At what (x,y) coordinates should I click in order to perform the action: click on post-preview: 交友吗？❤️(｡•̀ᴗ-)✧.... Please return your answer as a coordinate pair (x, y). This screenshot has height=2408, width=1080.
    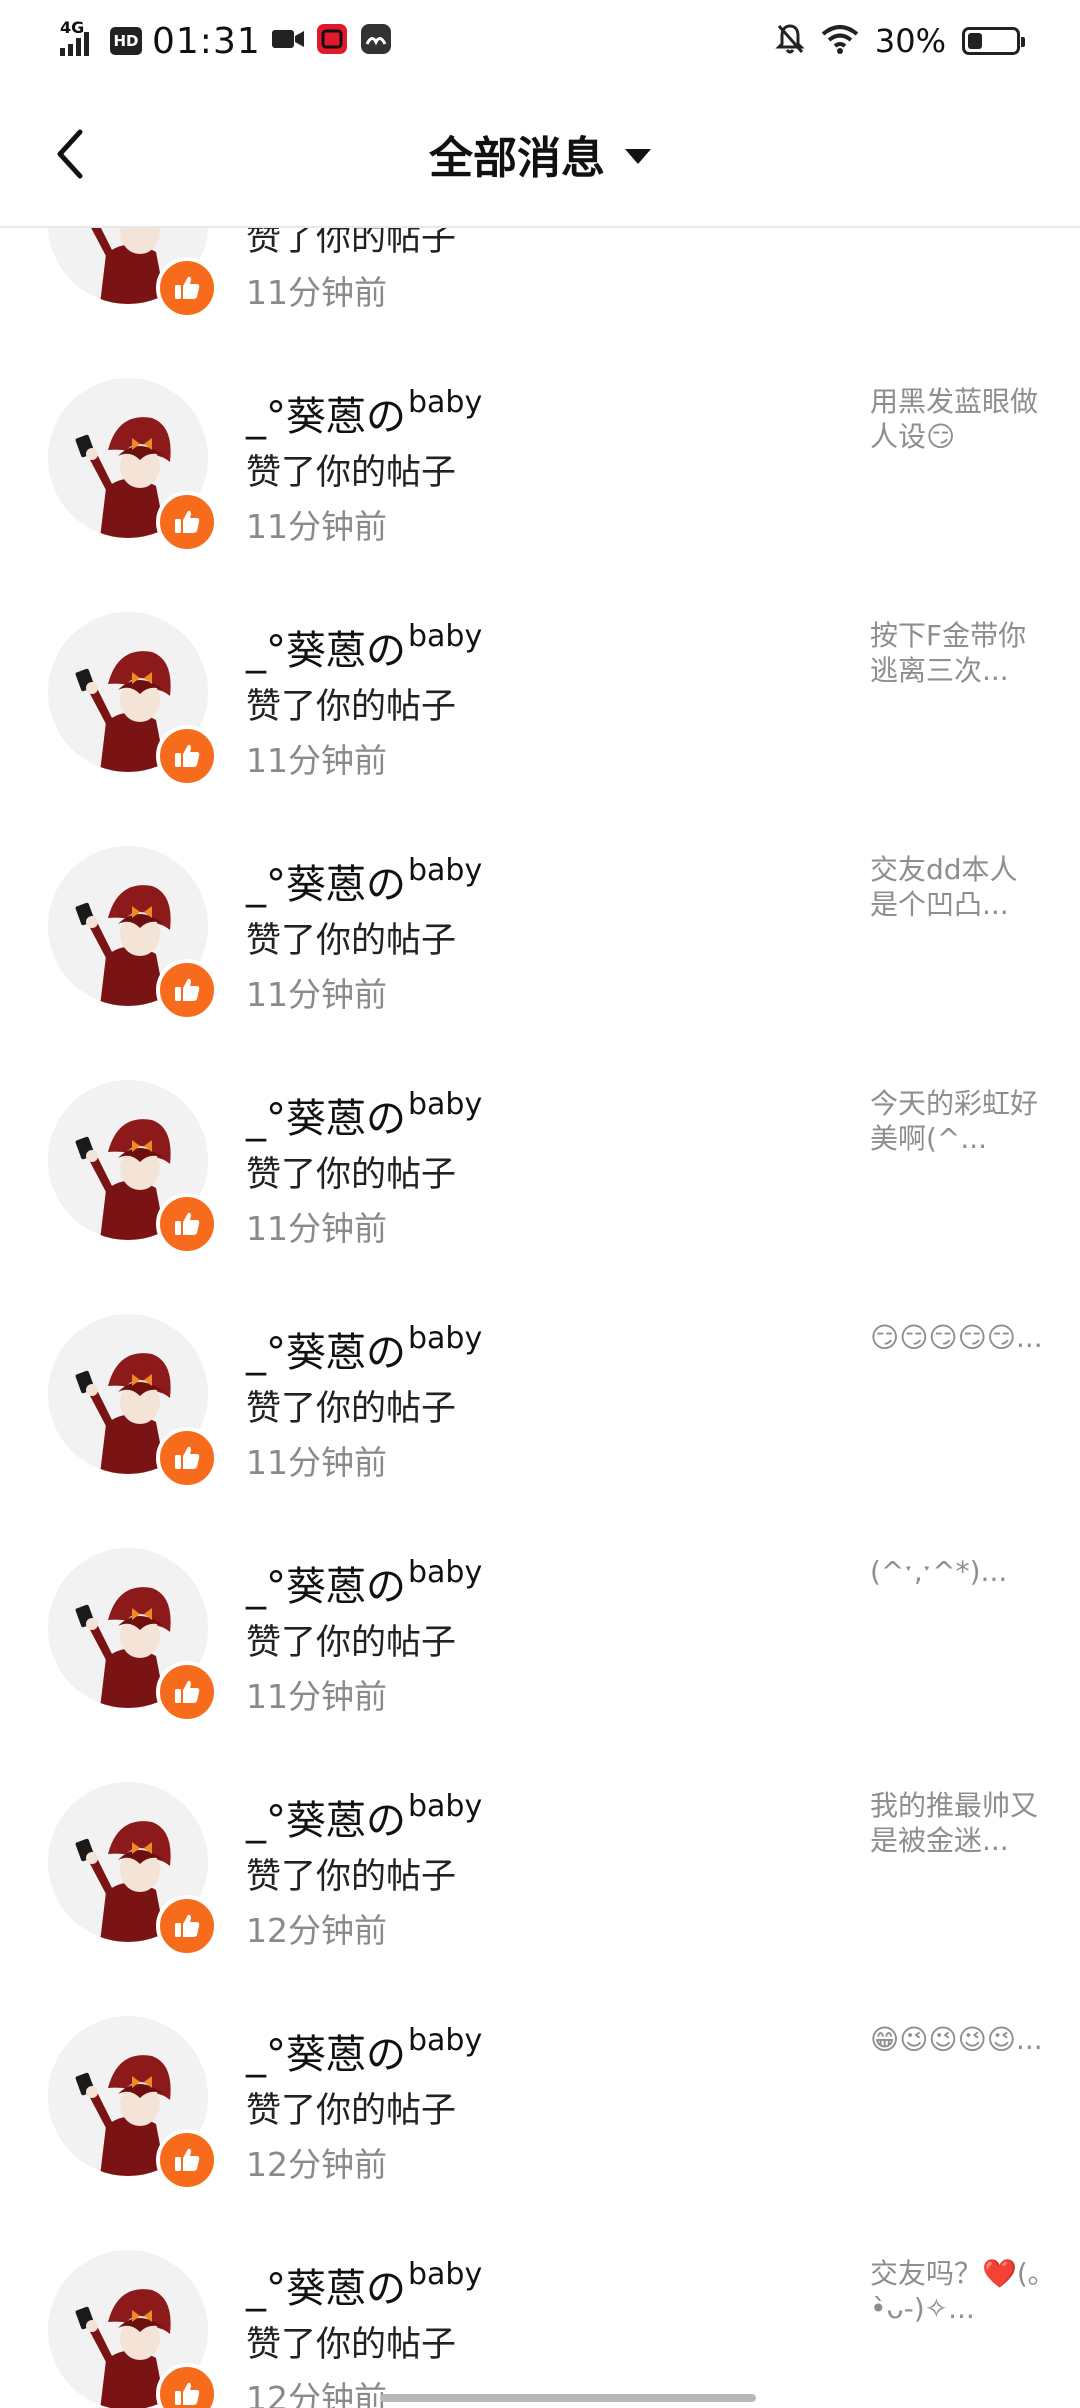
    Looking at the image, I should click on (957, 2291).